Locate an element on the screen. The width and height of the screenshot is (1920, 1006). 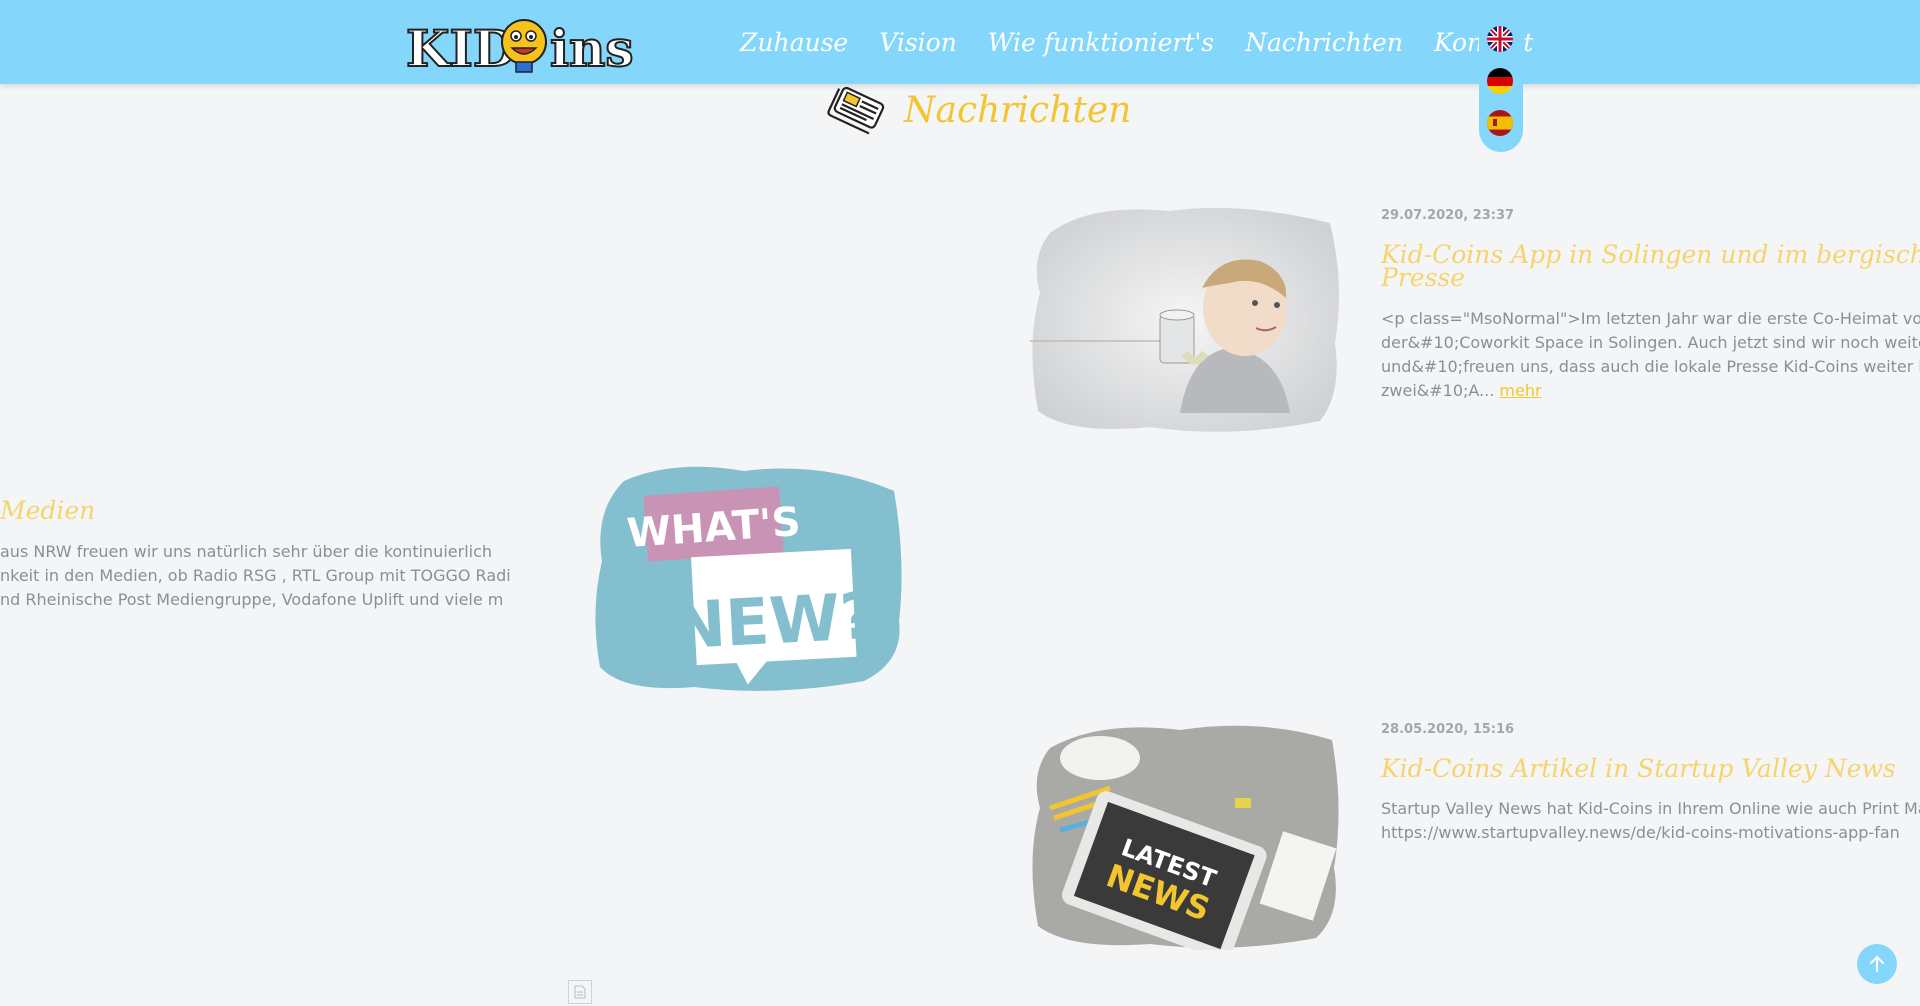
news-title-line: Medien is located at coordinates (47, 510).